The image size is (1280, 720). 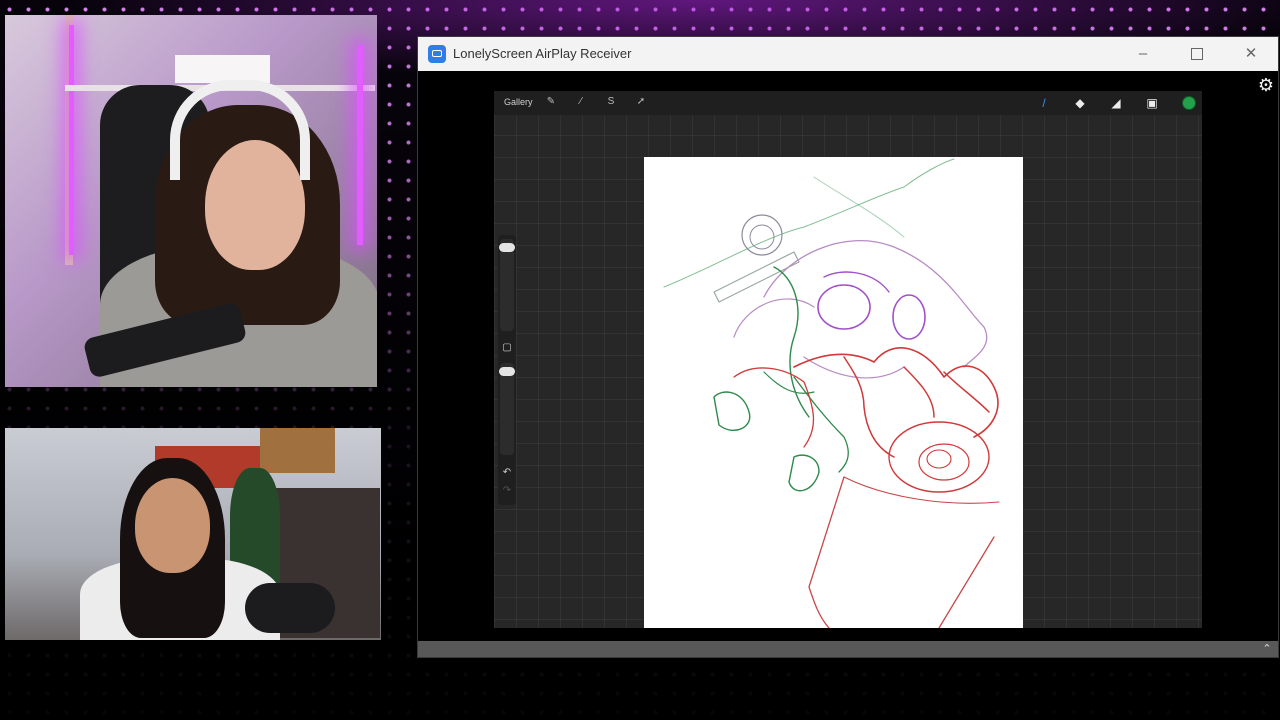 I want to click on scroll-up-chevron-icon: ⌃, so click(x=1267, y=649).